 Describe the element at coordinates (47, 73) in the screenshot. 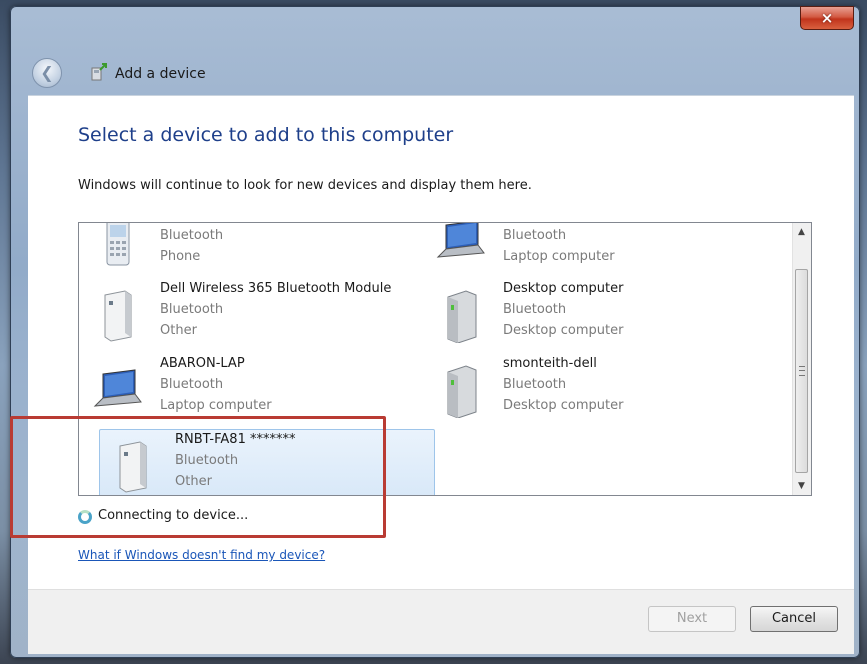

I see `back-arrow-icon: ❮` at that location.